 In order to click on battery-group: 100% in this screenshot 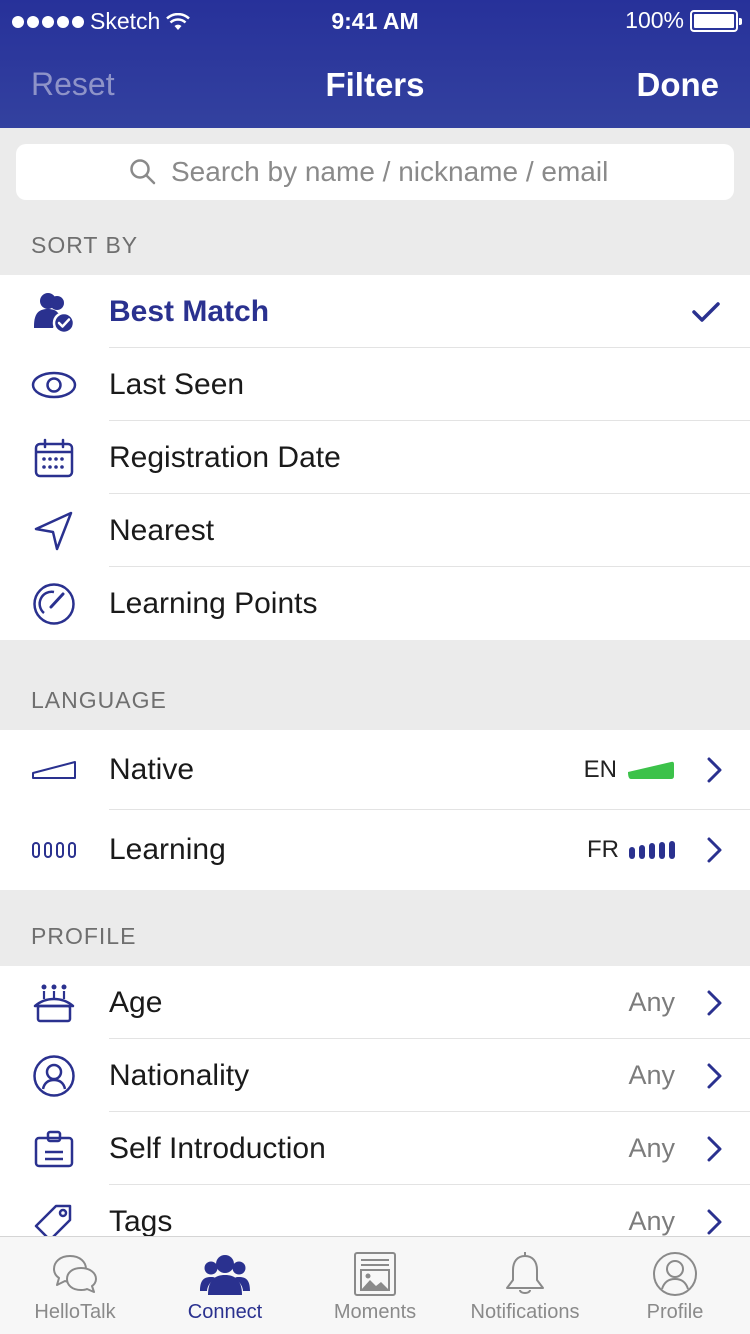, I will do `click(683, 20)`.